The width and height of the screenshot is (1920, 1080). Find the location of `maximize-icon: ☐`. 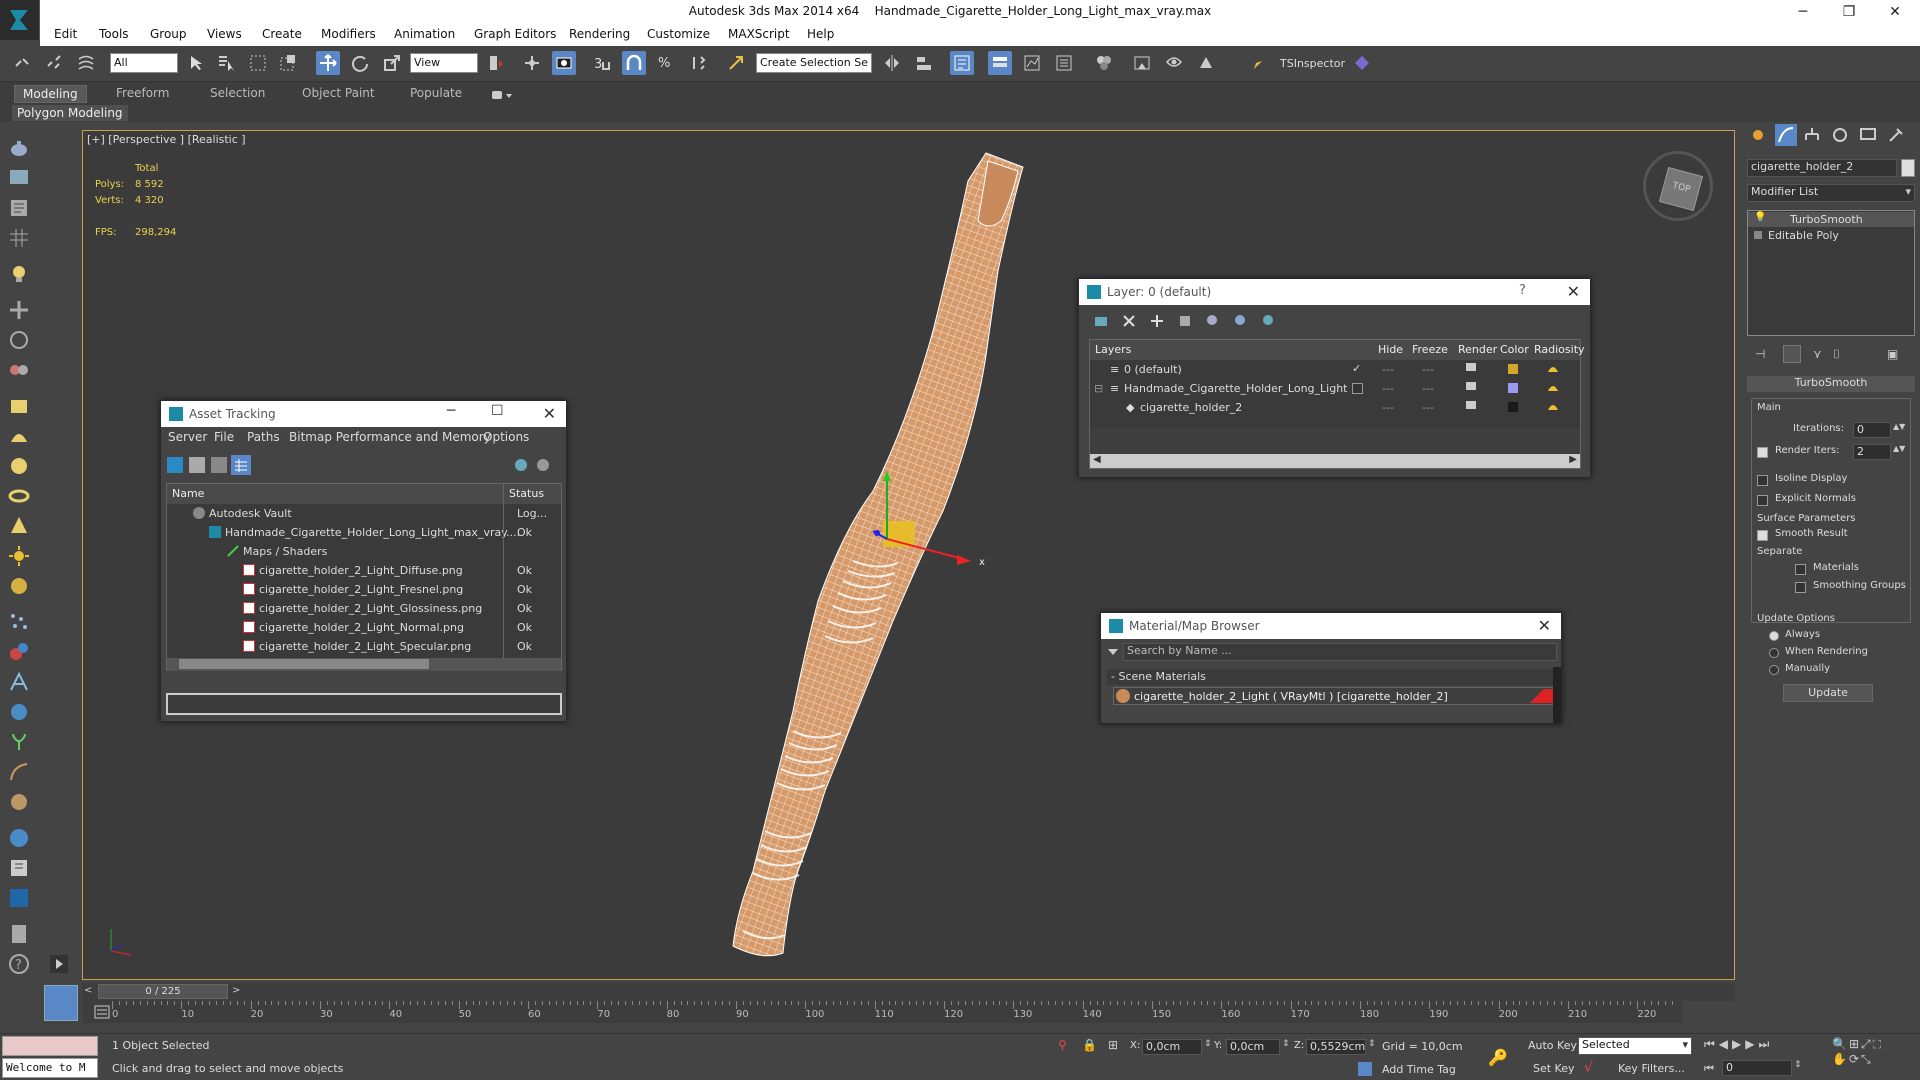

maximize-icon: ☐ is located at coordinates (497, 411).